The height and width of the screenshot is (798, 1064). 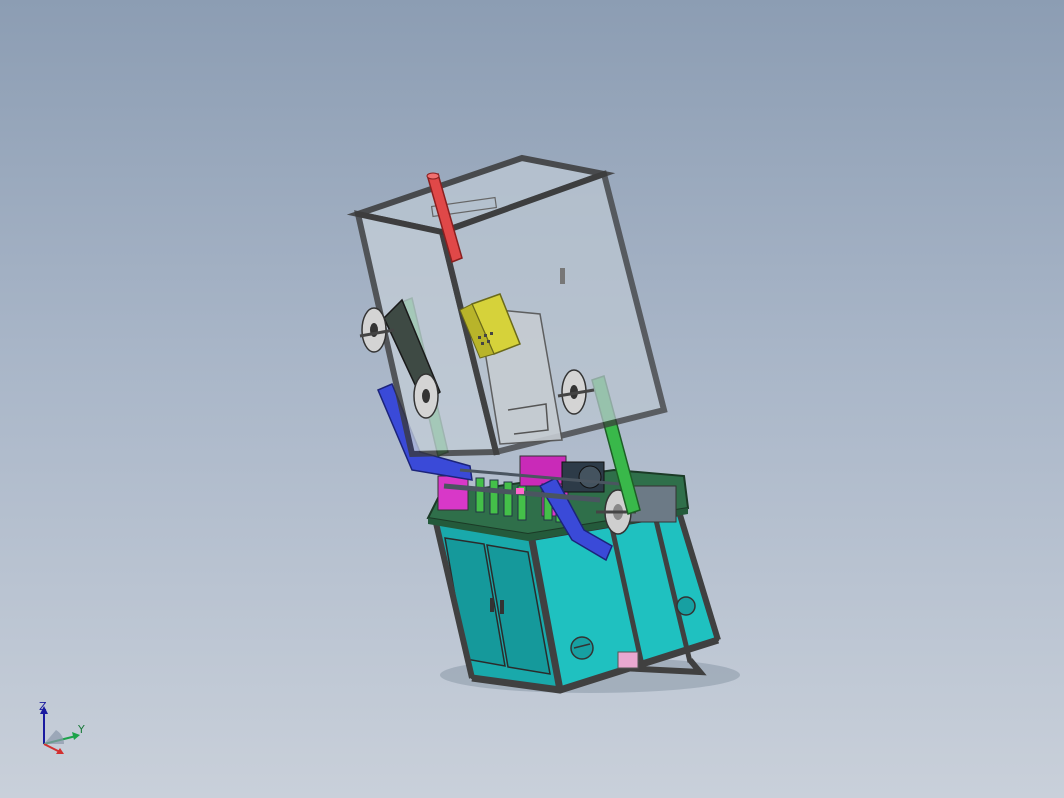 I want to click on cabinet-port, so click(x=686, y=606).